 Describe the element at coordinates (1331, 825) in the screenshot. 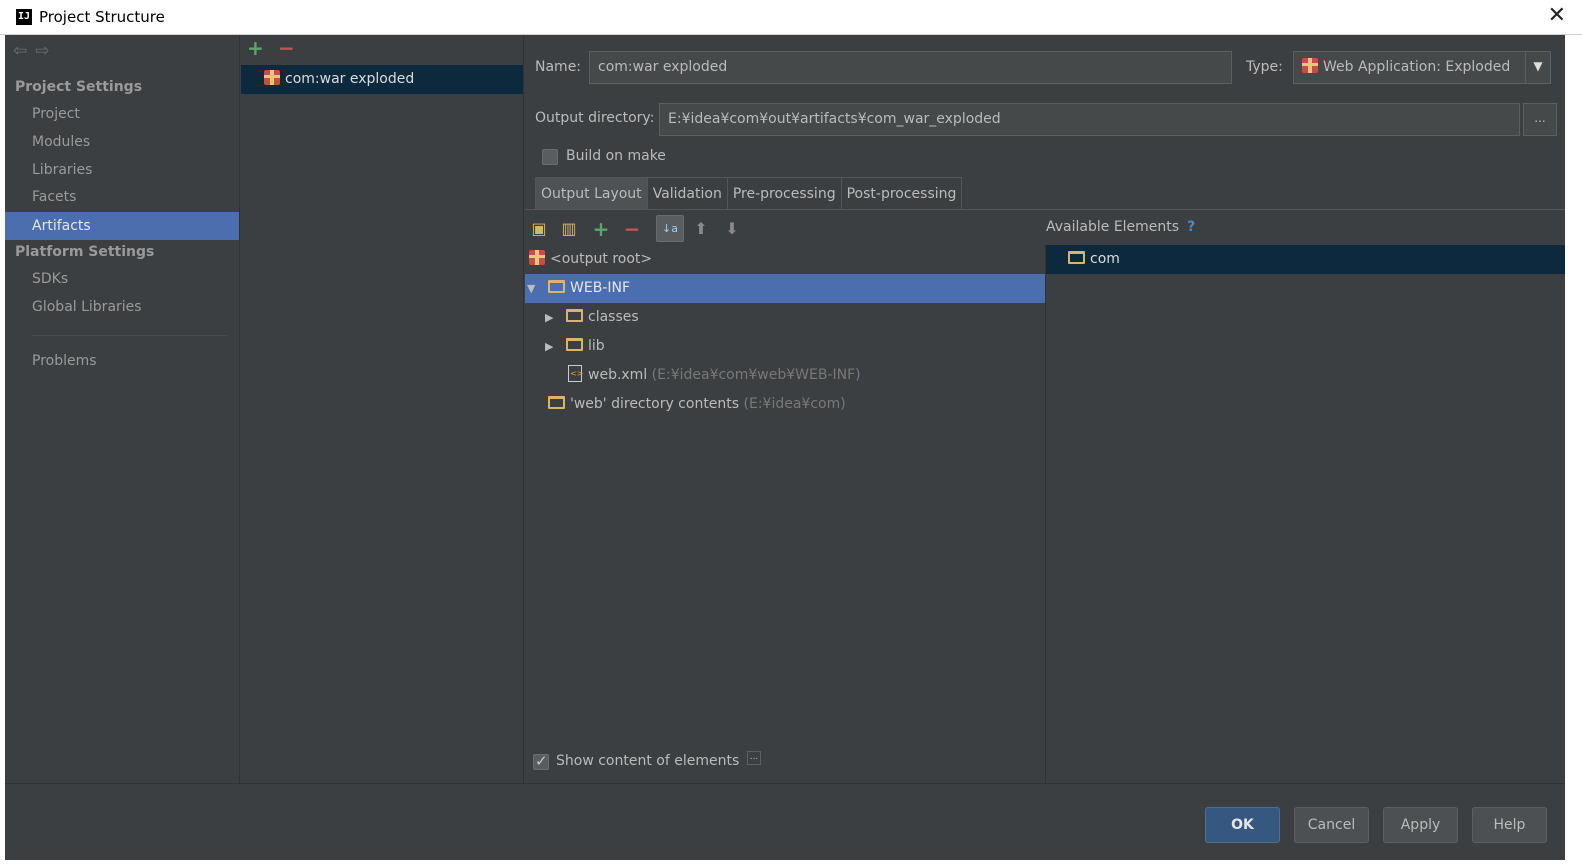

I see `cancel-button: Cancel` at that location.